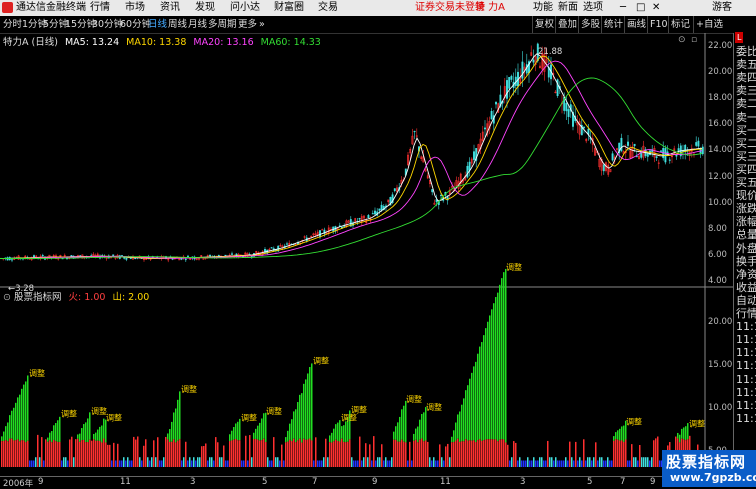  Describe the element at coordinates (593, 8) in the screenshot. I see `menu-item-xuanxiang: 选项` at that location.